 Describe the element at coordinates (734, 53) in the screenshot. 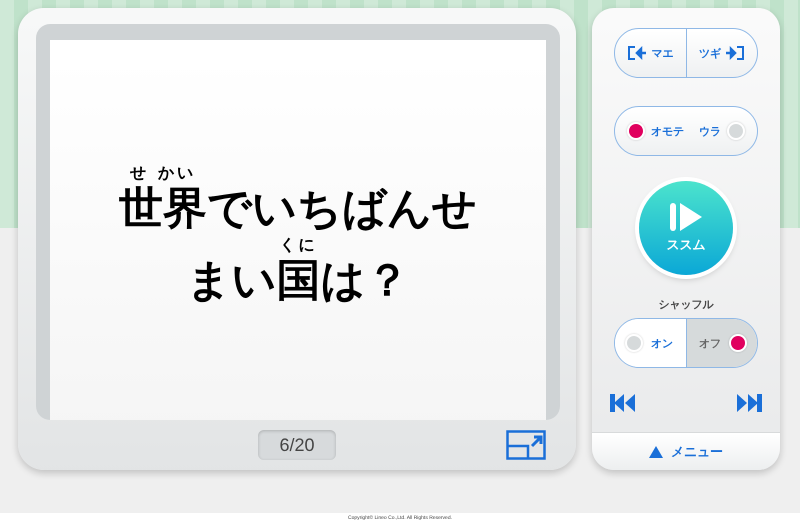

I see `enter-arrow-icon` at that location.